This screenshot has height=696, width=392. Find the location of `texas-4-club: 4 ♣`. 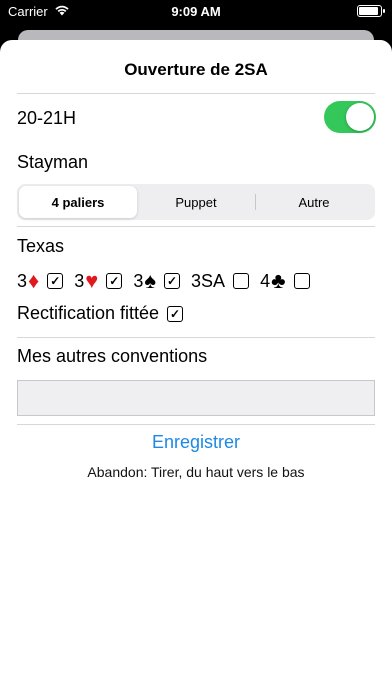

texas-4-club: 4 ♣ is located at coordinates (285, 281).